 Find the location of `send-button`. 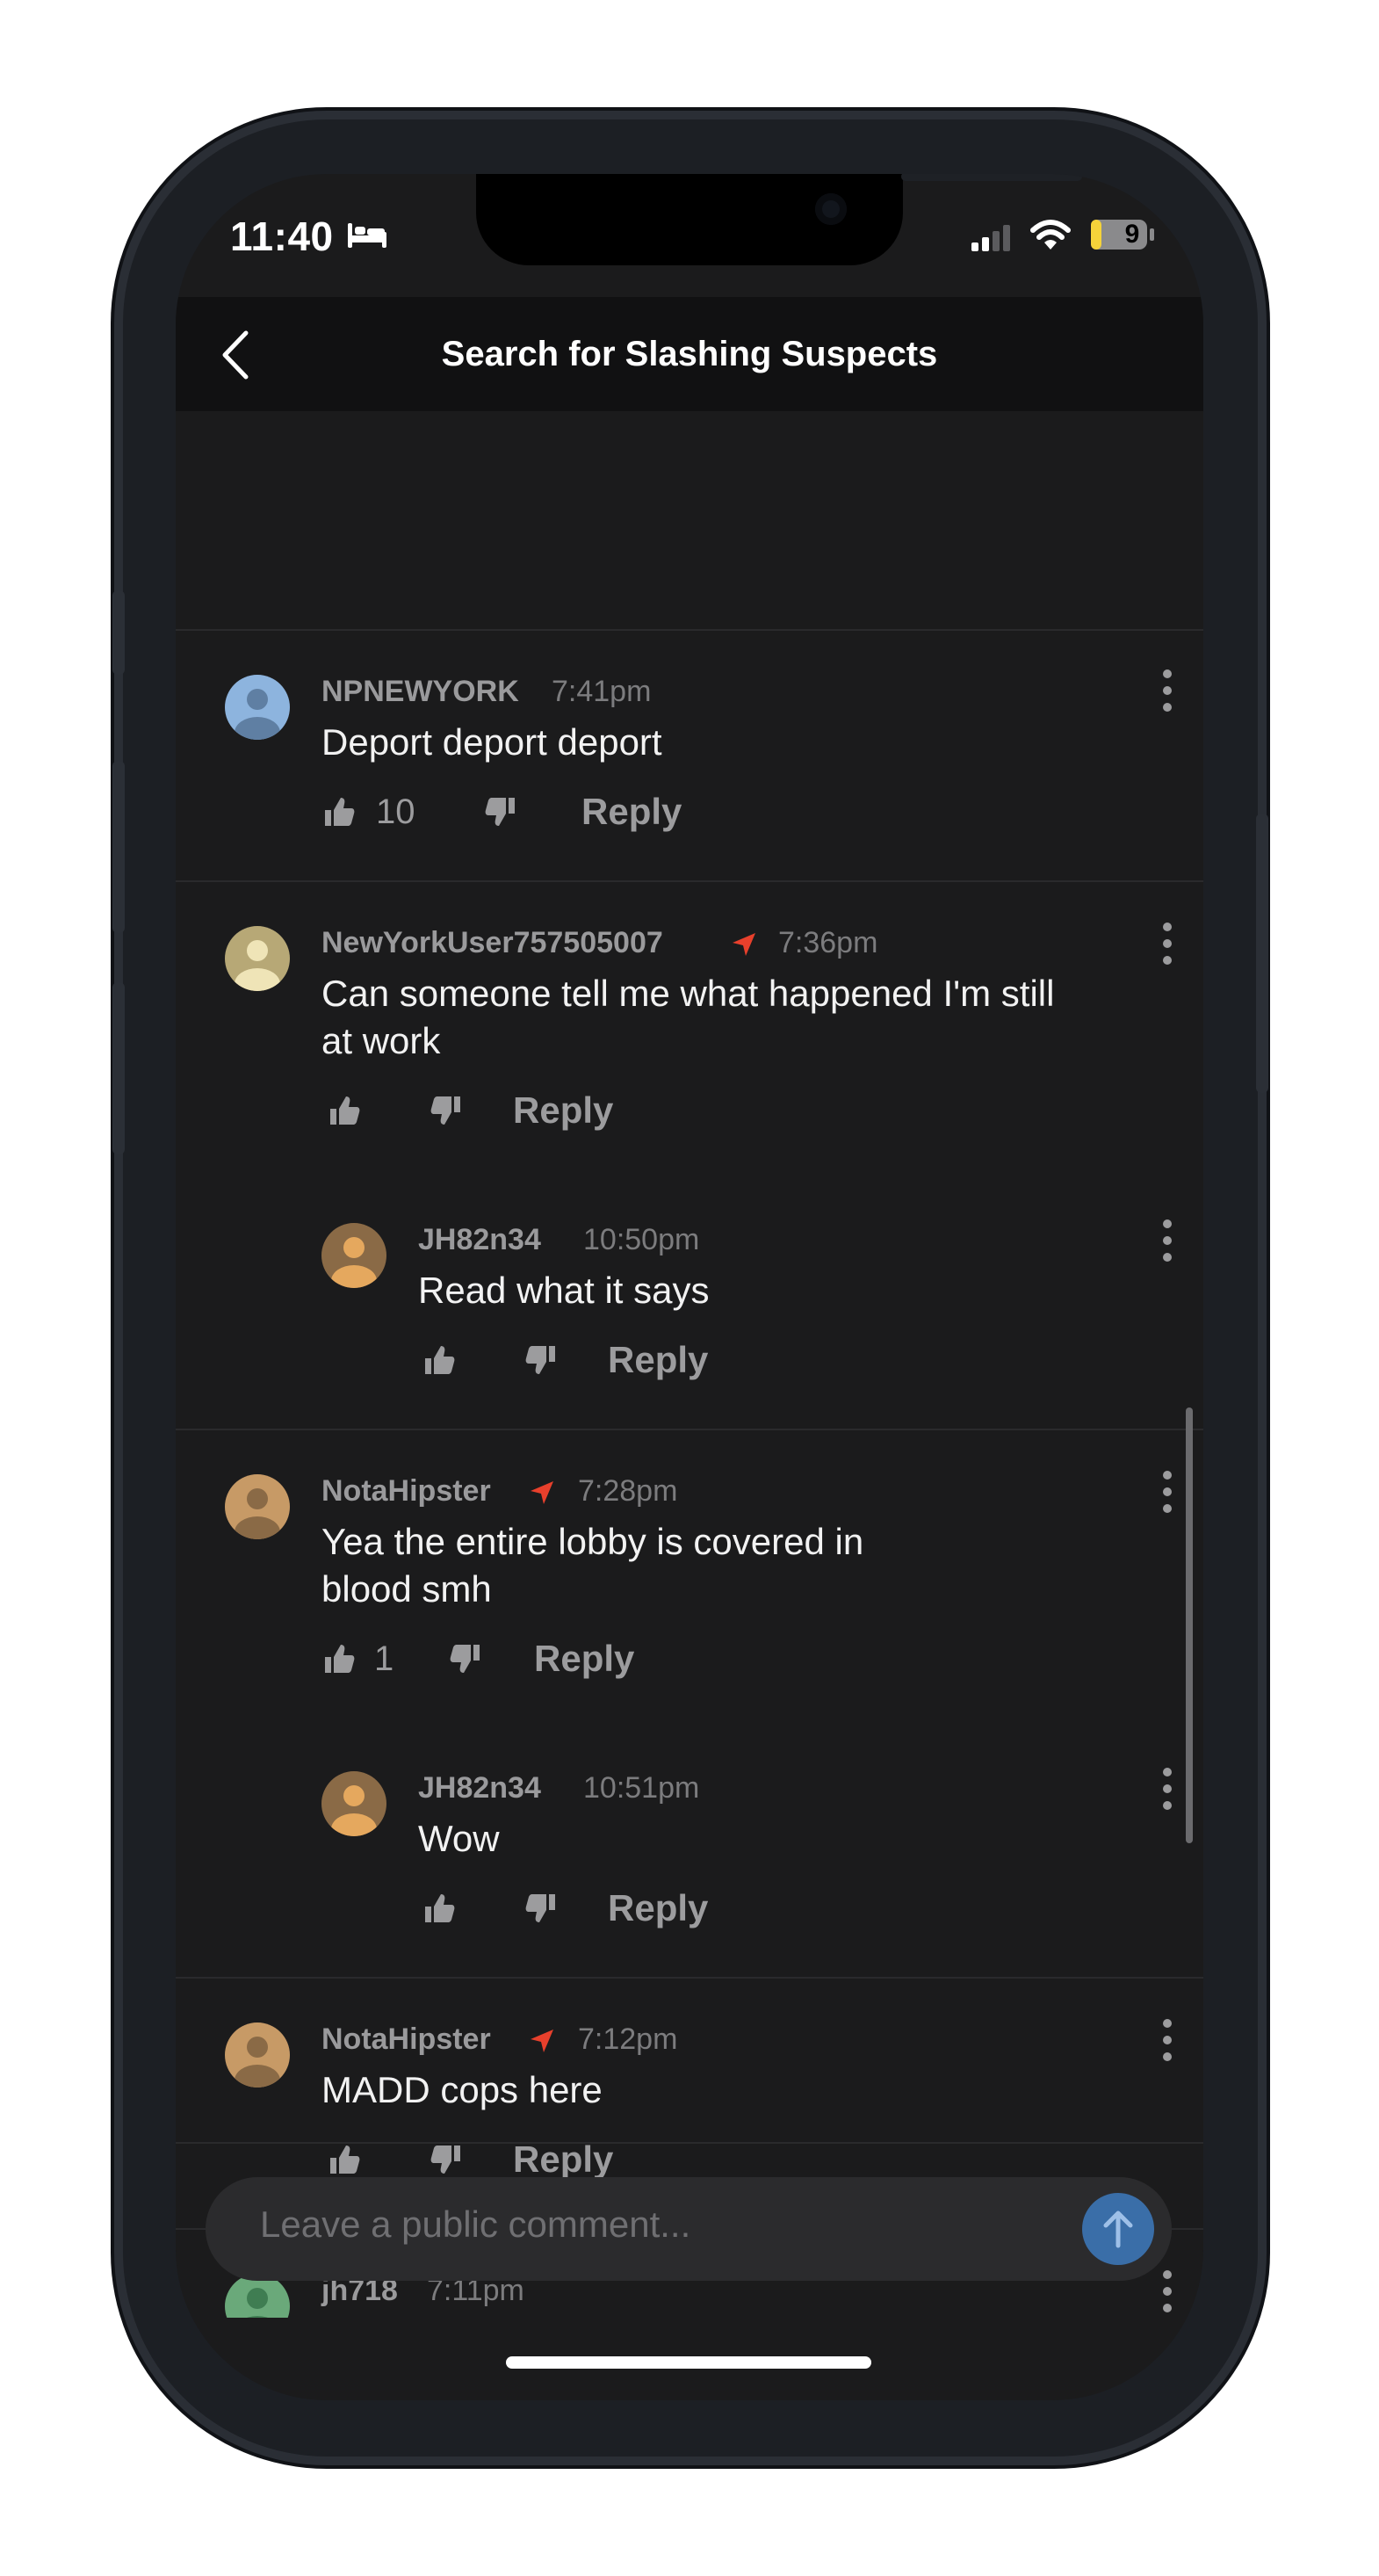

send-button is located at coordinates (1118, 2229).